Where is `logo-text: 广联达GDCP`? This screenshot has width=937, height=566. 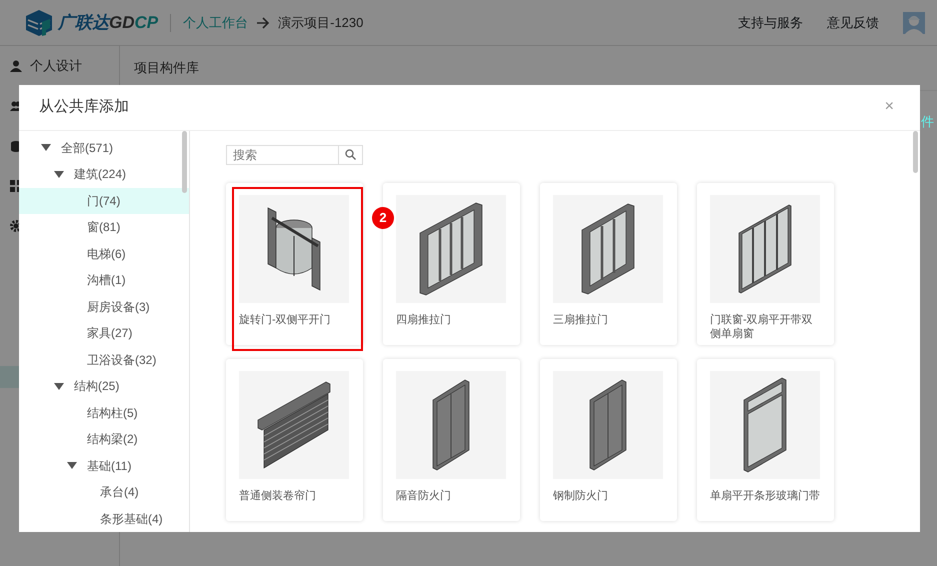 logo-text: 广联达GDCP is located at coordinates (108, 23).